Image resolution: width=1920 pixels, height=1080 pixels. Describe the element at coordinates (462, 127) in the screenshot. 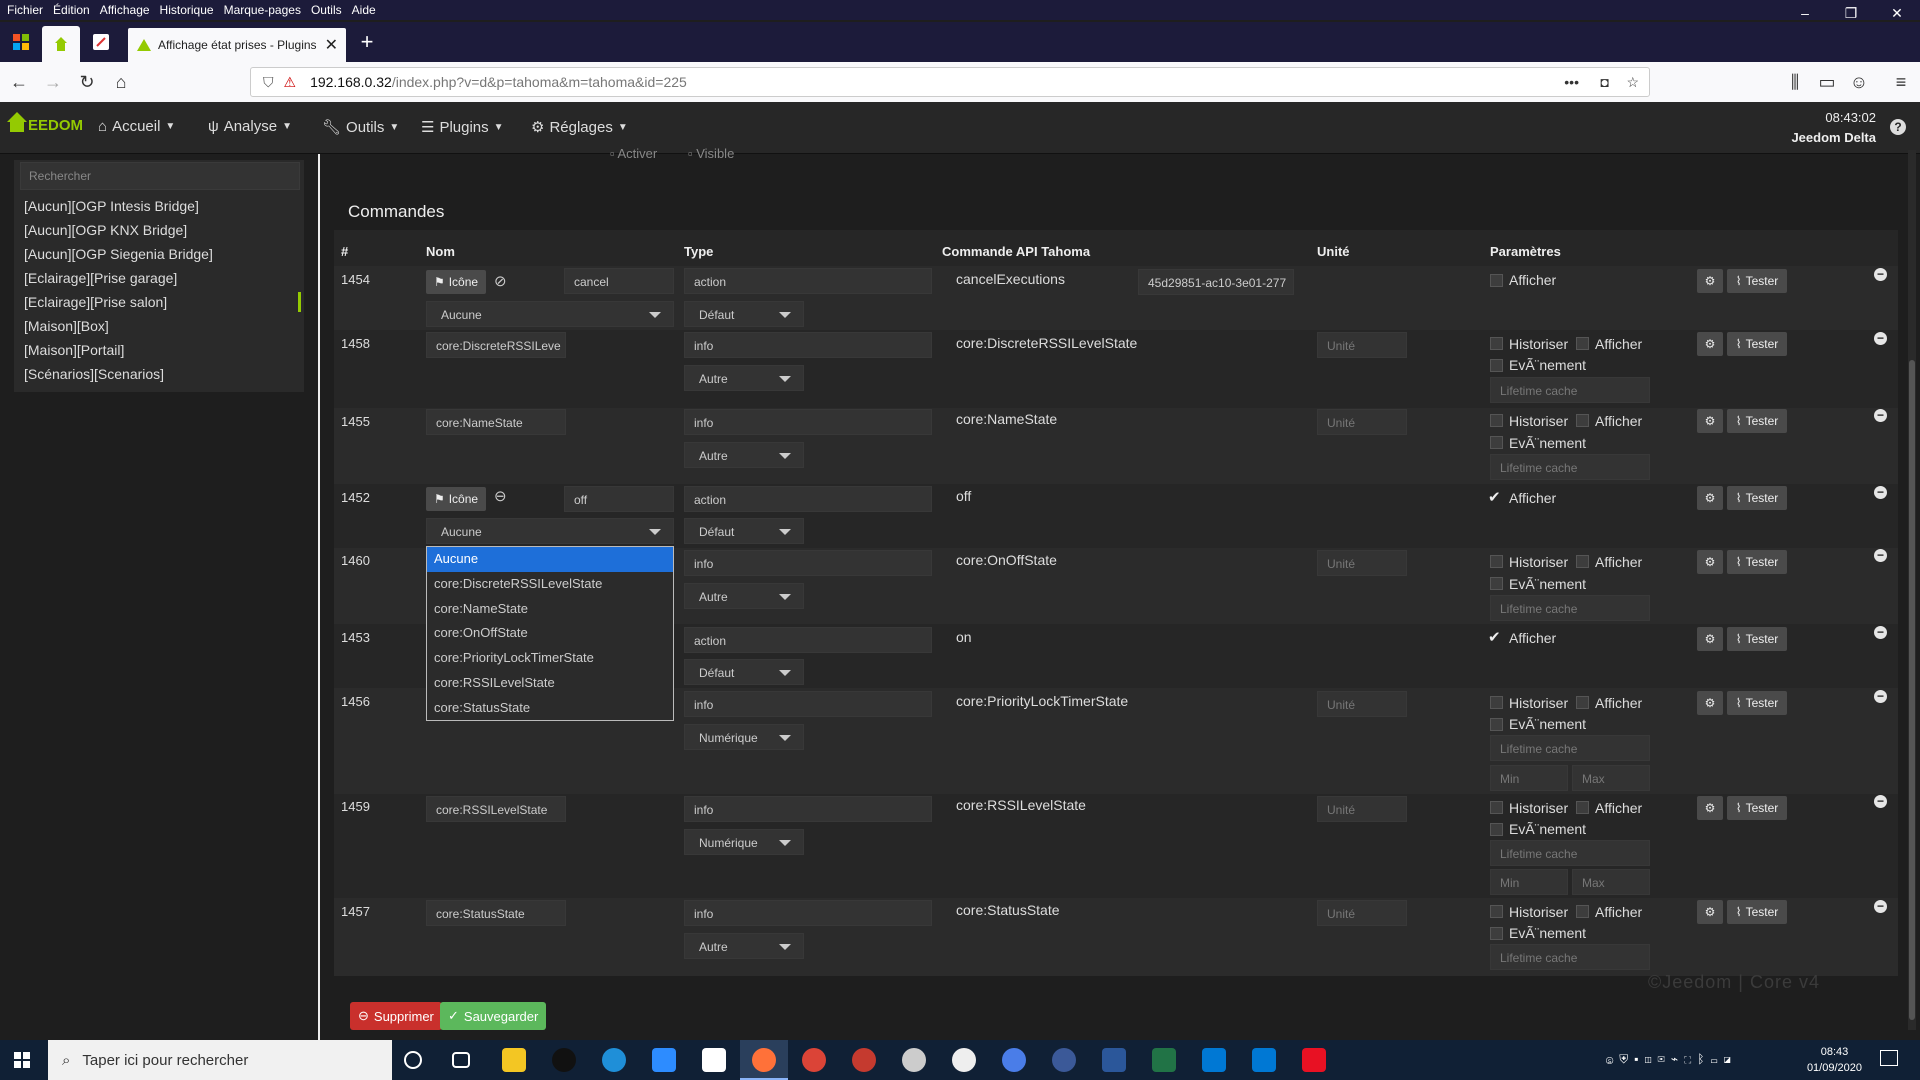

I see `menu-plugins: ☰ Plugins ▼` at that location.